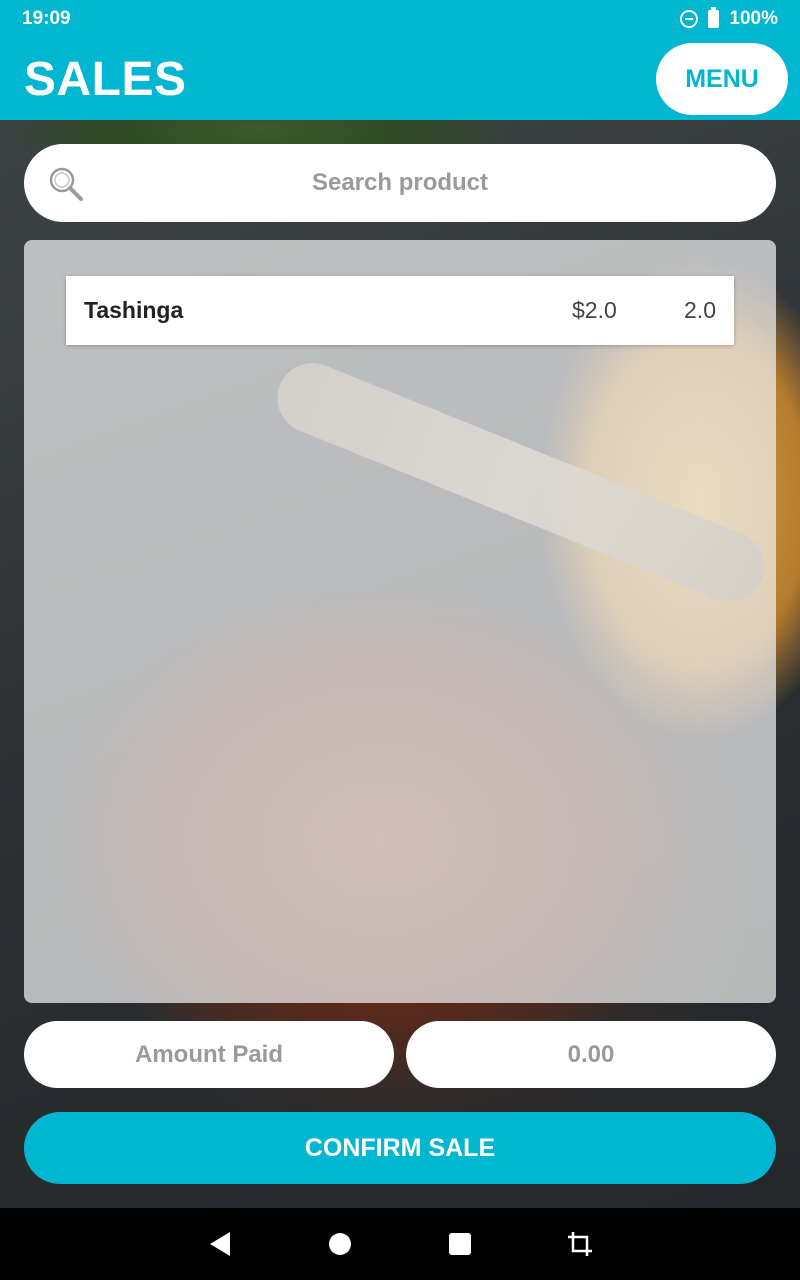  Describe the element at coordinates (722, 79) in the screenshot. I see `menu-button: MENU` at that location.